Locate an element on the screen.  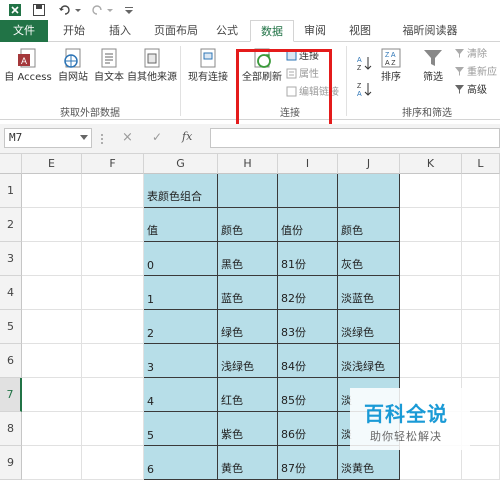
cell-h3: 黑色 is located at coordinates (248, 259).